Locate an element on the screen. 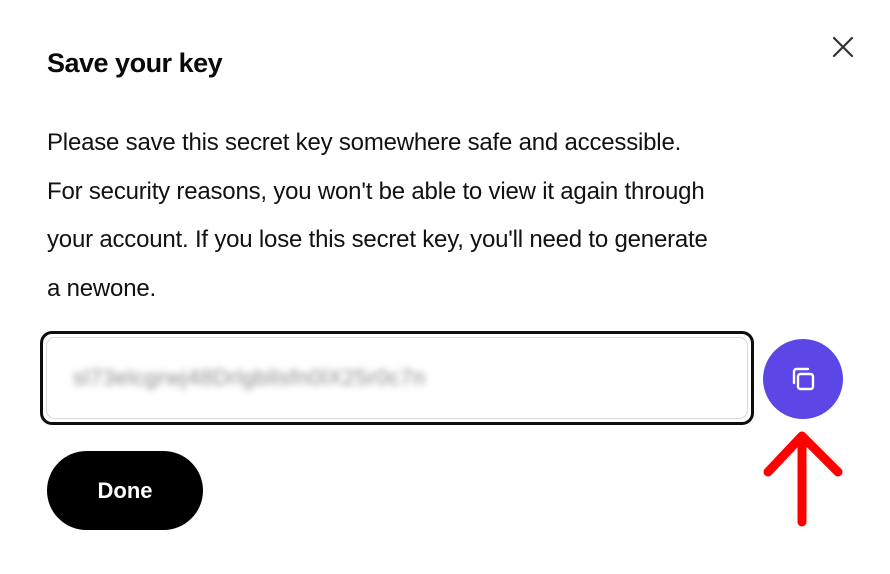 The height and width of the screenshot is (574, 890). secret-key-input is located at coordinates (393, 378).